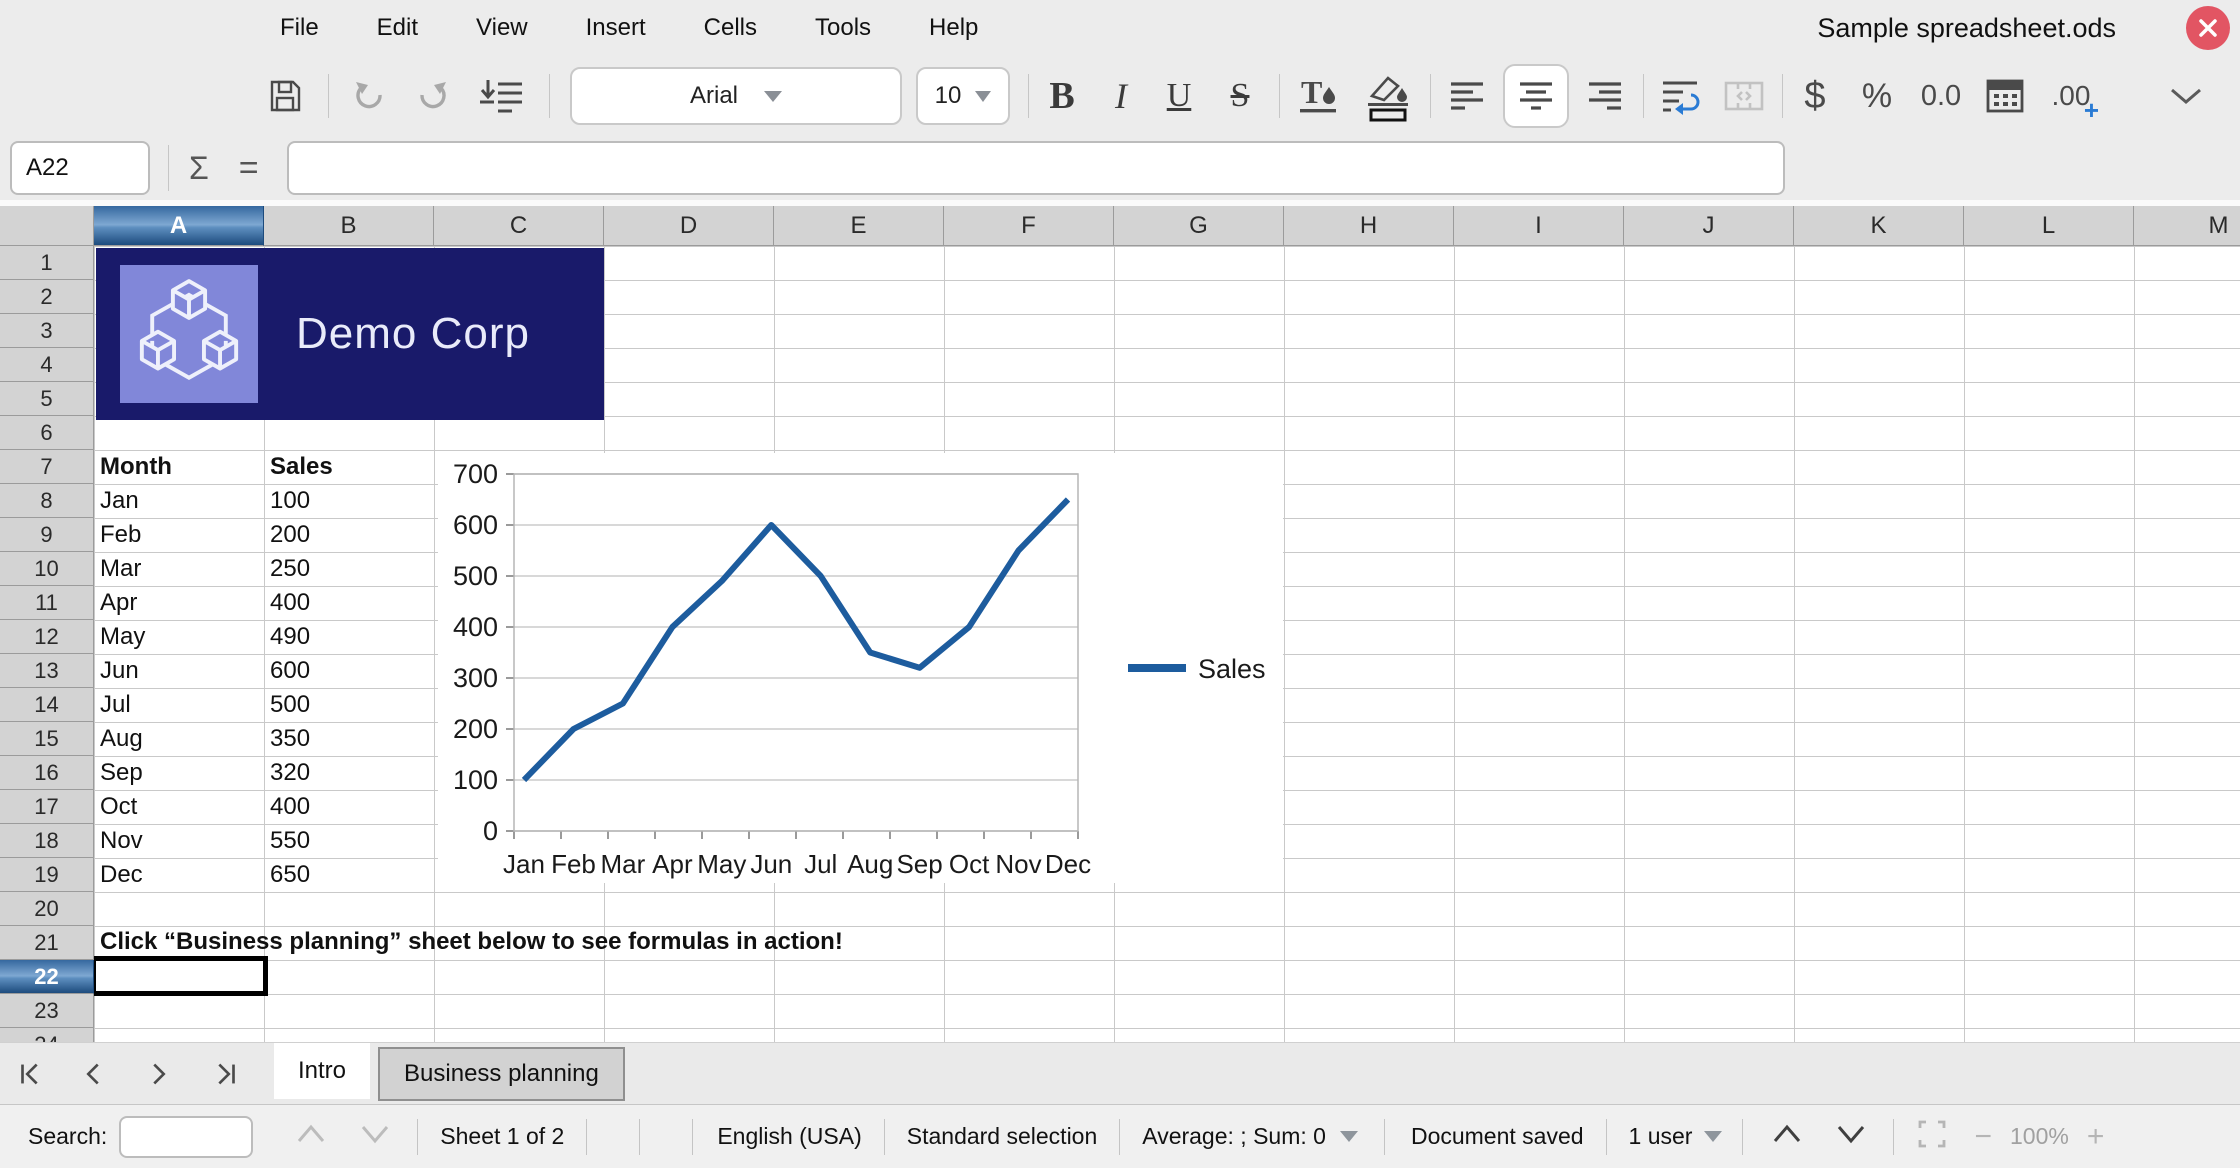 The height and width of the screenshot is (1168, 2240). I want to click on column-header-C: C, so click(519, 226).